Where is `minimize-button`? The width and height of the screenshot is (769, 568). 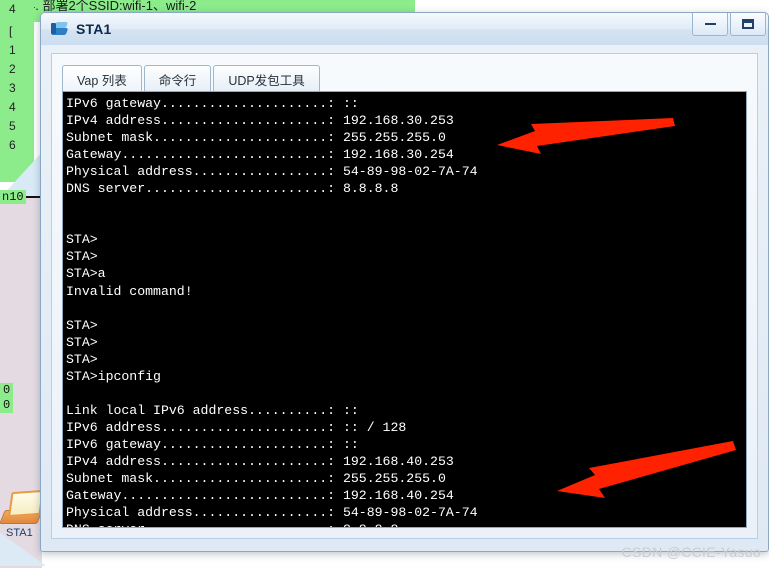 minimize-button is located at coordinates (710, 24).